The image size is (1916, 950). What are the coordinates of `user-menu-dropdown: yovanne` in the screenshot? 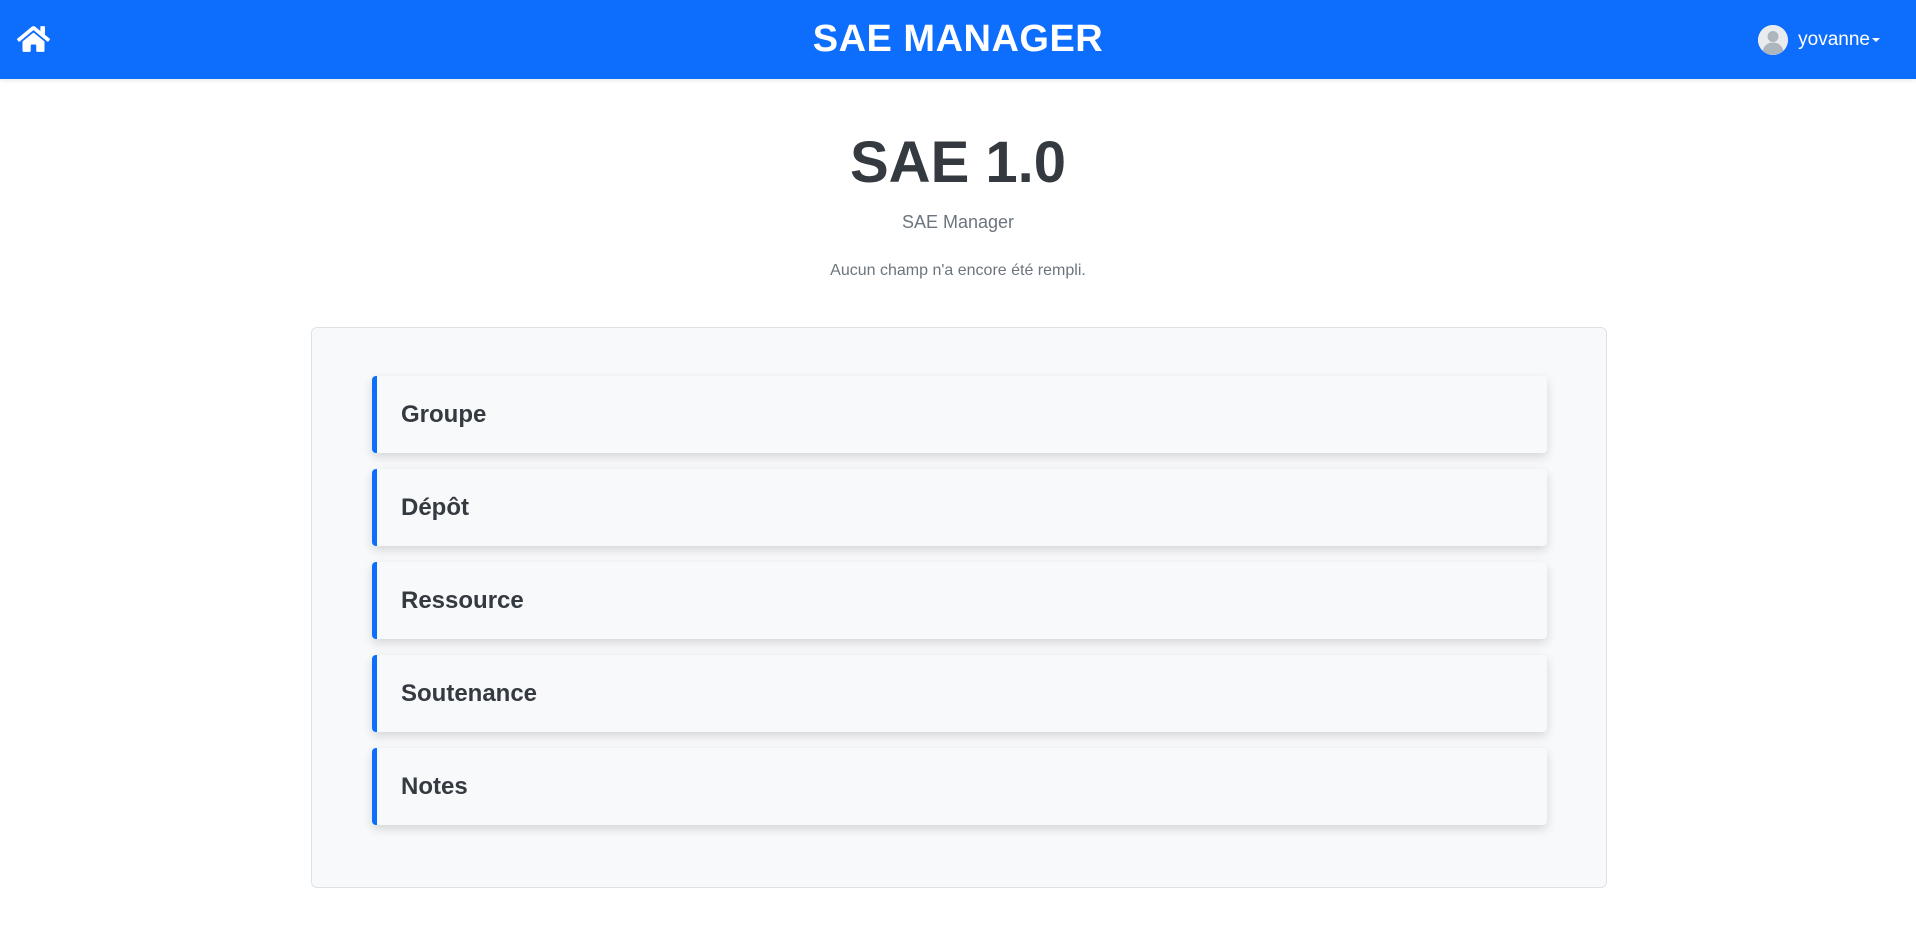 It's located at (1819, 40).